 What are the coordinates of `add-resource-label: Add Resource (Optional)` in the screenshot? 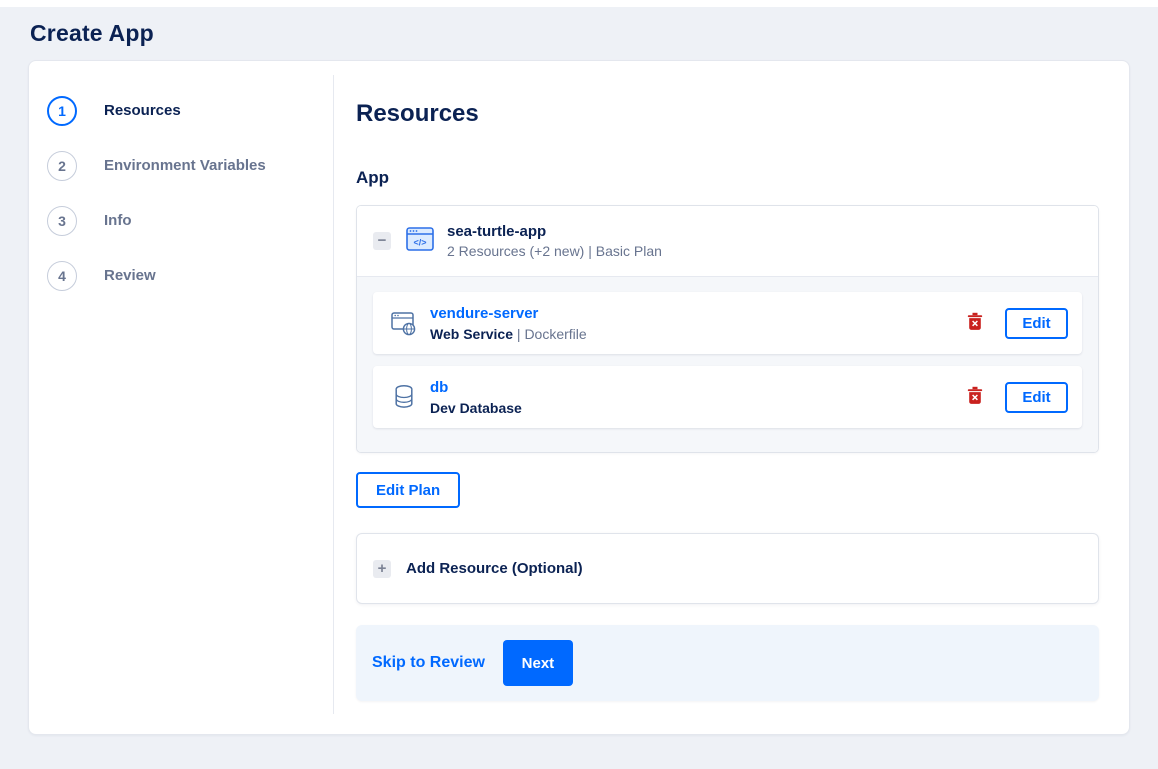 It's located at (494, 568).